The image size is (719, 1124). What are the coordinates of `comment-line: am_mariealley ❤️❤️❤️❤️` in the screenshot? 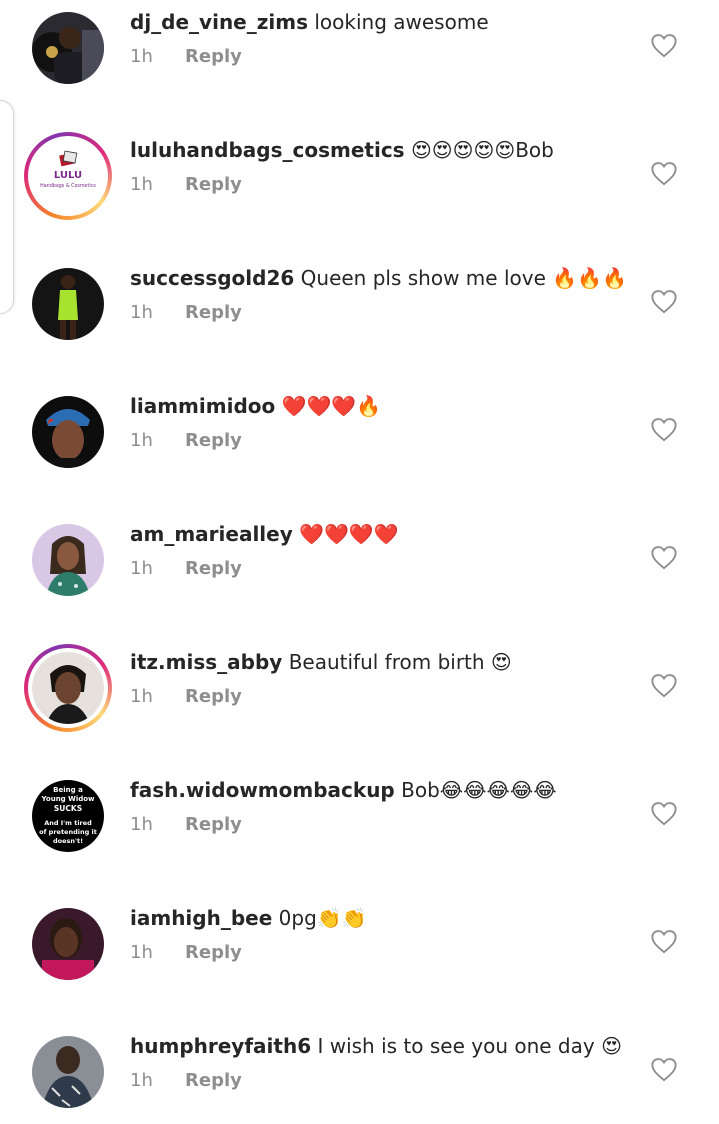 It's located at (264, 534).